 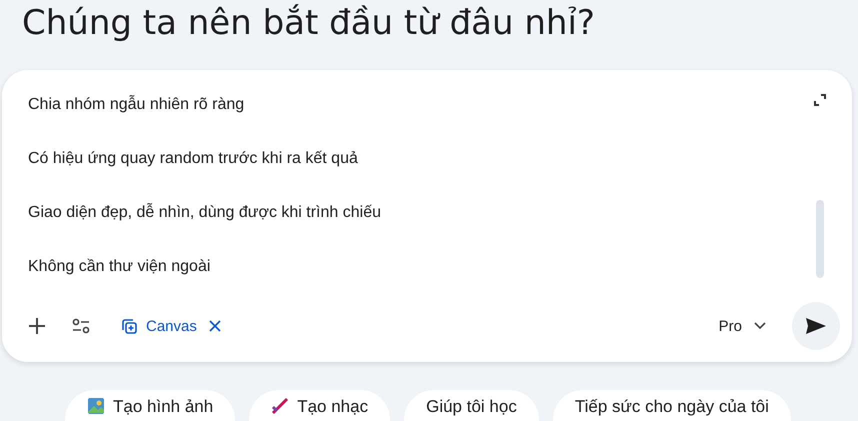 What do you see at coordinates (150, 405) in the screenshot?
I see `suggestion-chip: Tạo hình ảnh` at bounding box center [150, 405].